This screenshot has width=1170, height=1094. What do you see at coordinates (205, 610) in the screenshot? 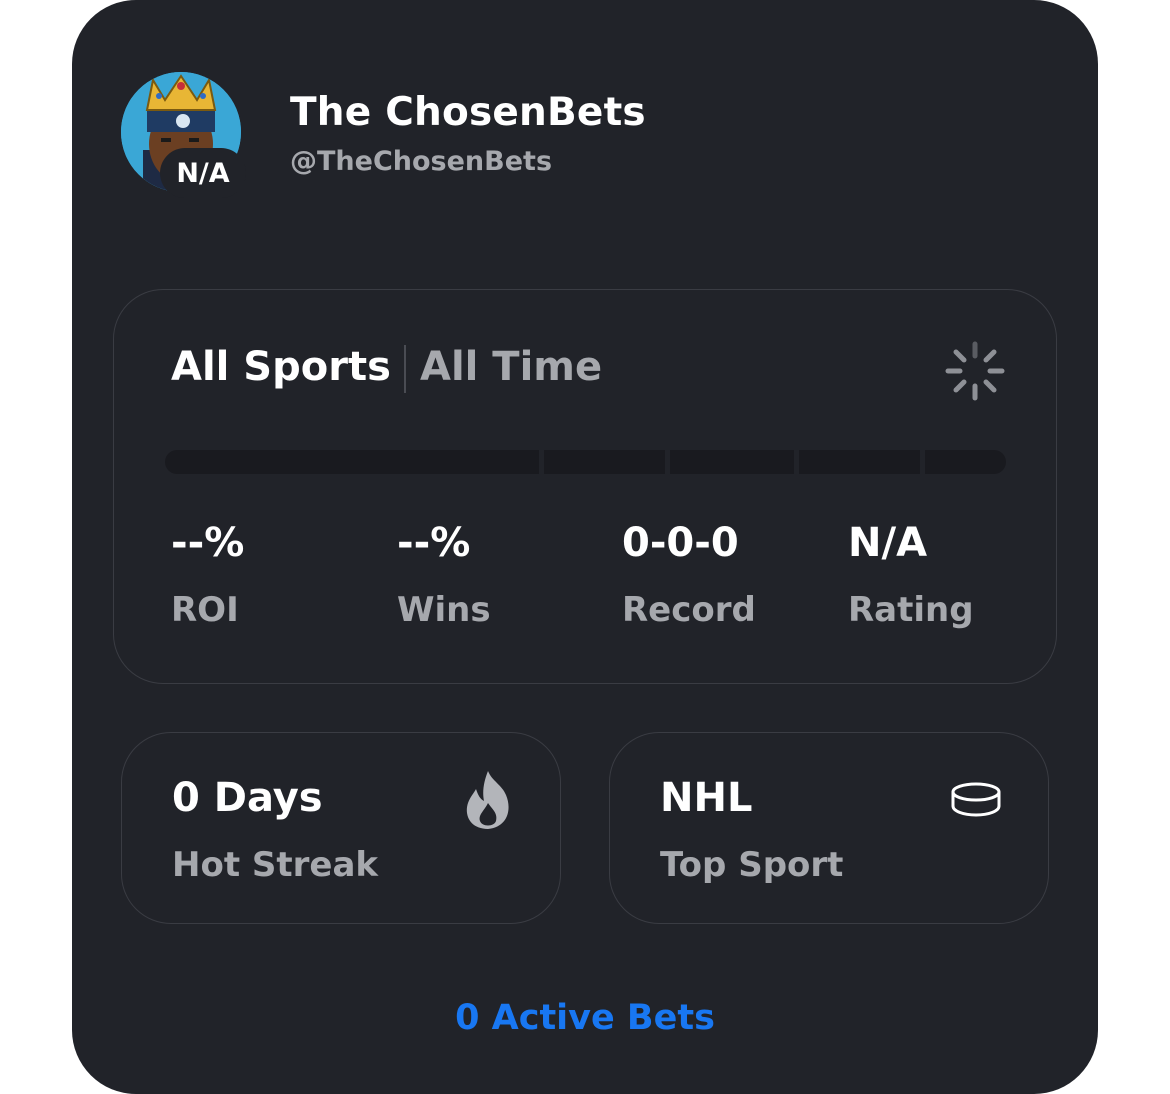
I see `stat-label: ROI` at bounding box center [205, 610].